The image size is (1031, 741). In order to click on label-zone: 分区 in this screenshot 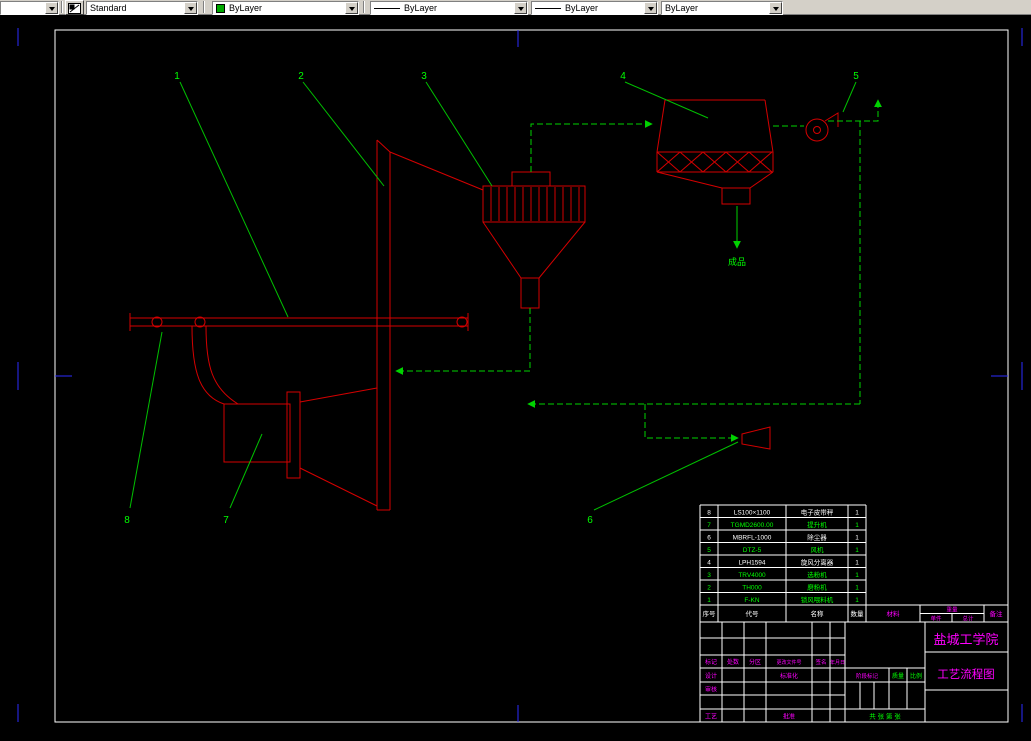, I will do `click(755, 662)`.